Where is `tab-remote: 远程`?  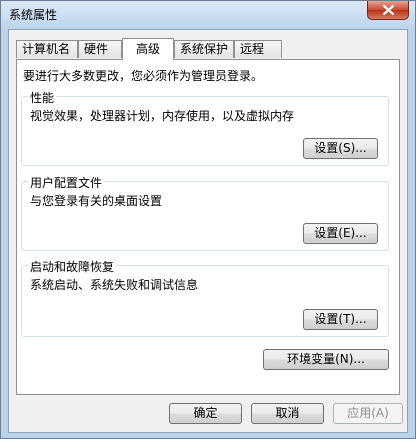
tab-remote: 远程 is located at coordinates (258, 49).